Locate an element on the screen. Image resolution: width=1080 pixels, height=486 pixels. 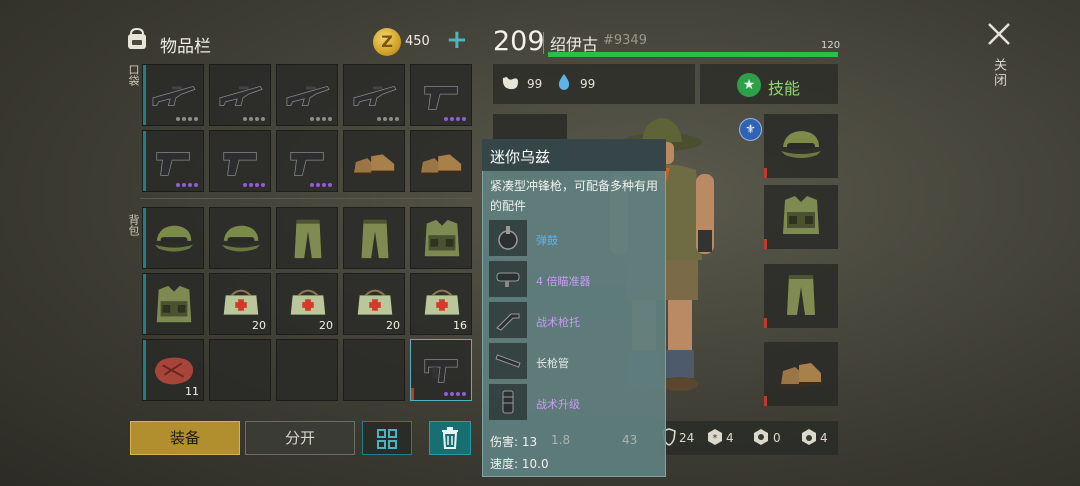
attachment-name: 弹鼓 is located at coordinates (547, 240).